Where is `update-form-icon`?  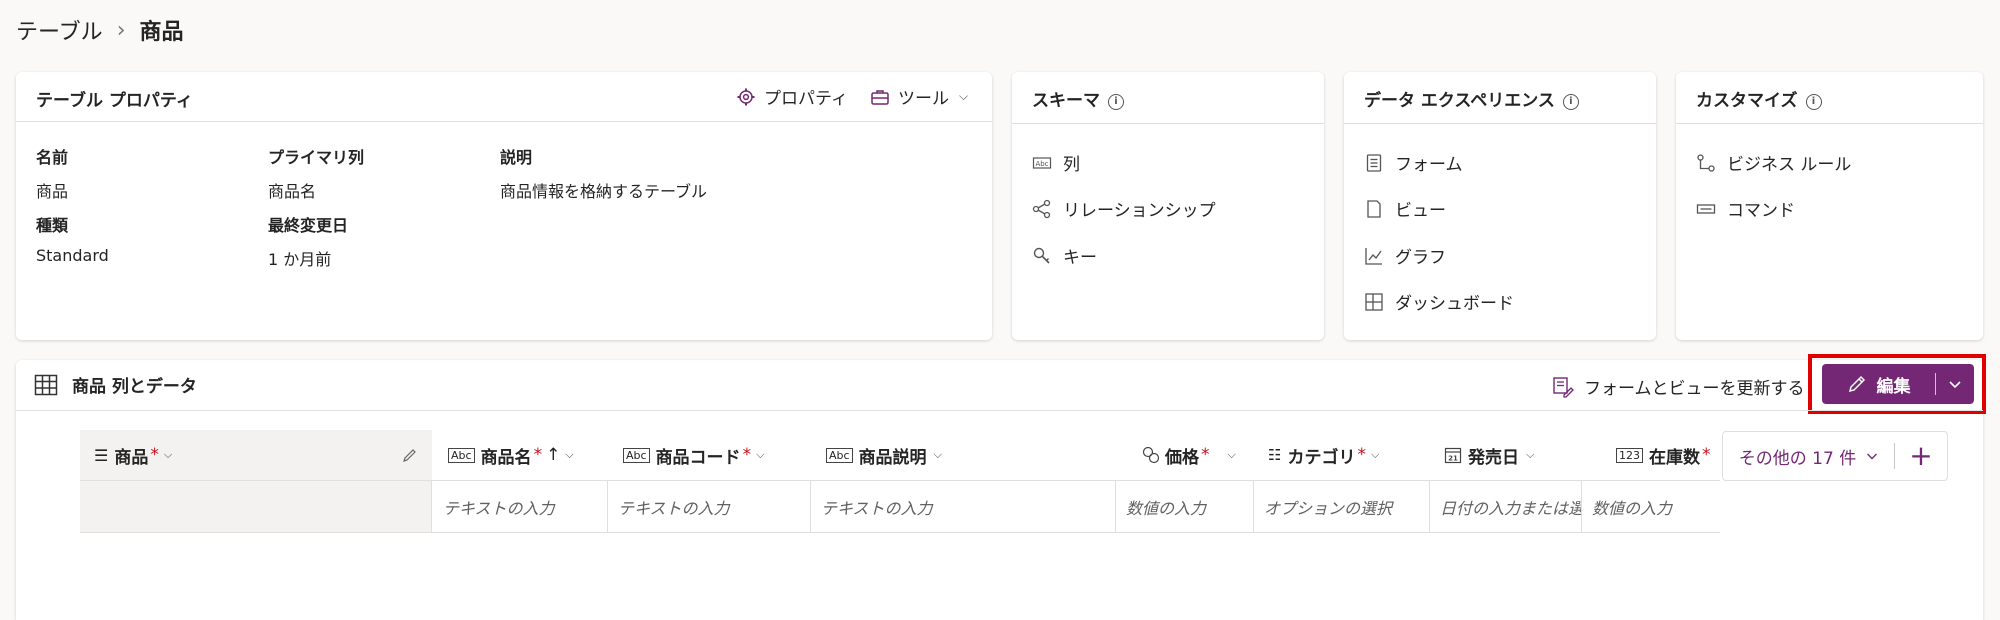 update-form-icon is located at coordinates (1563, 387).